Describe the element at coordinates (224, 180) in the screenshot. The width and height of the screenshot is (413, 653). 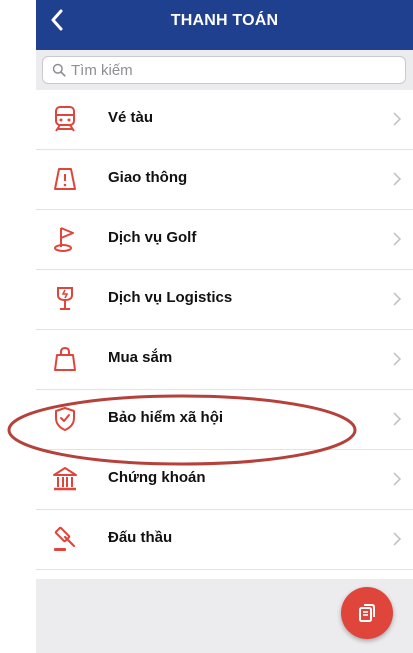
I see `list-item-giao-thong: Giao thông` at that location.